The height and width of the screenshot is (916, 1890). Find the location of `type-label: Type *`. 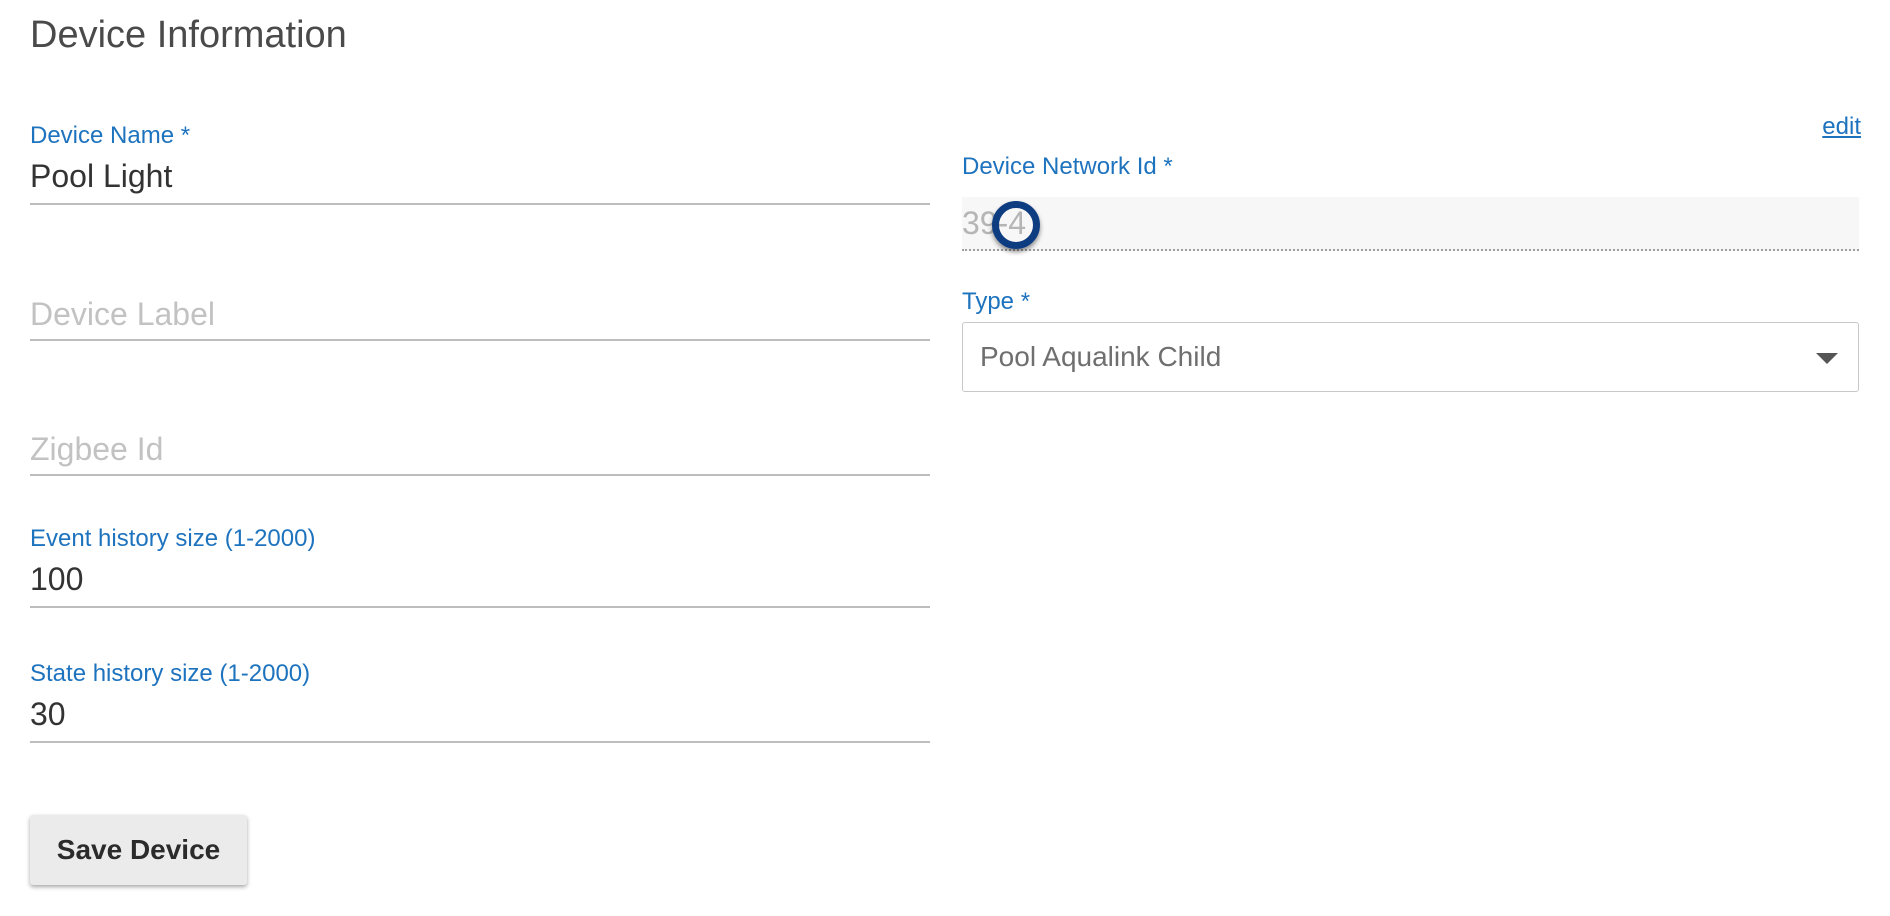

type-label: Type * is located at coordinates (996, 301).